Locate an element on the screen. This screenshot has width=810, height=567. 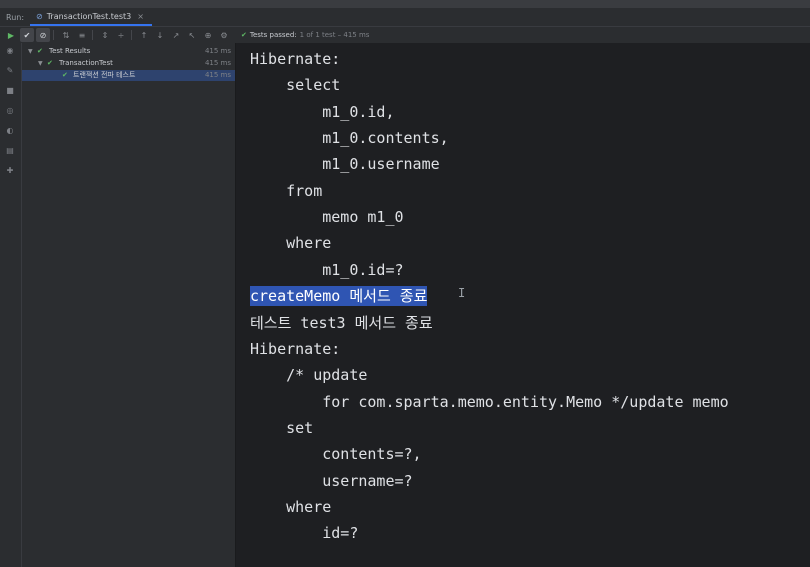
tab-transaction-test3: ⊘ TransactionTest.test3 × is located at coordinates (91, 17).